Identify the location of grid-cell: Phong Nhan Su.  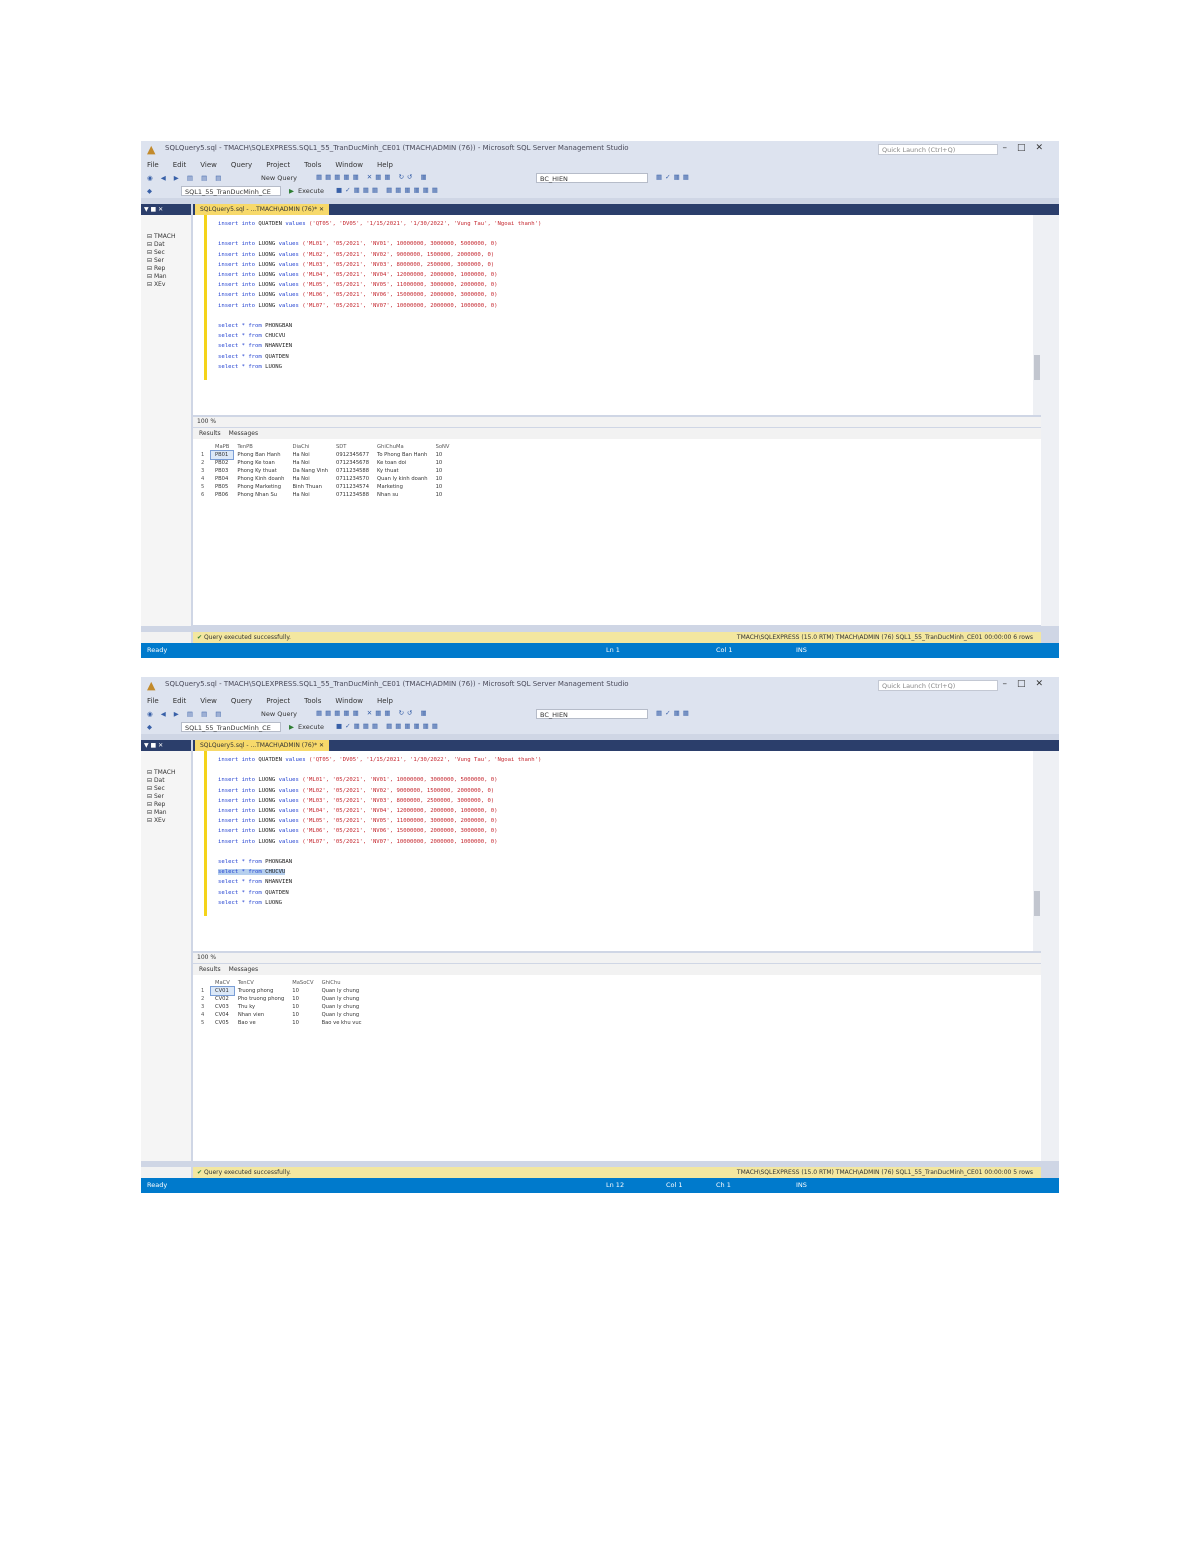
(260, 495).